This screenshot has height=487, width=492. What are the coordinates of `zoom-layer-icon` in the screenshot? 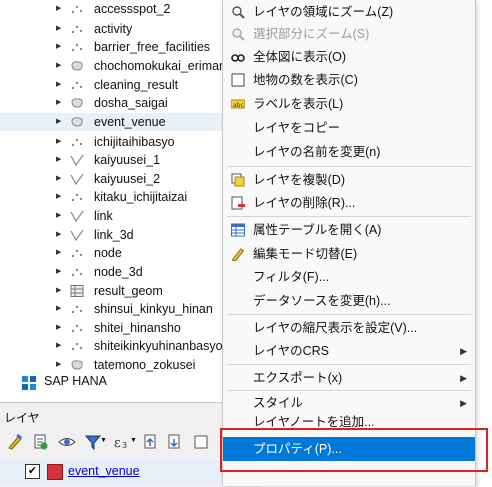 It's located at (238, 12).